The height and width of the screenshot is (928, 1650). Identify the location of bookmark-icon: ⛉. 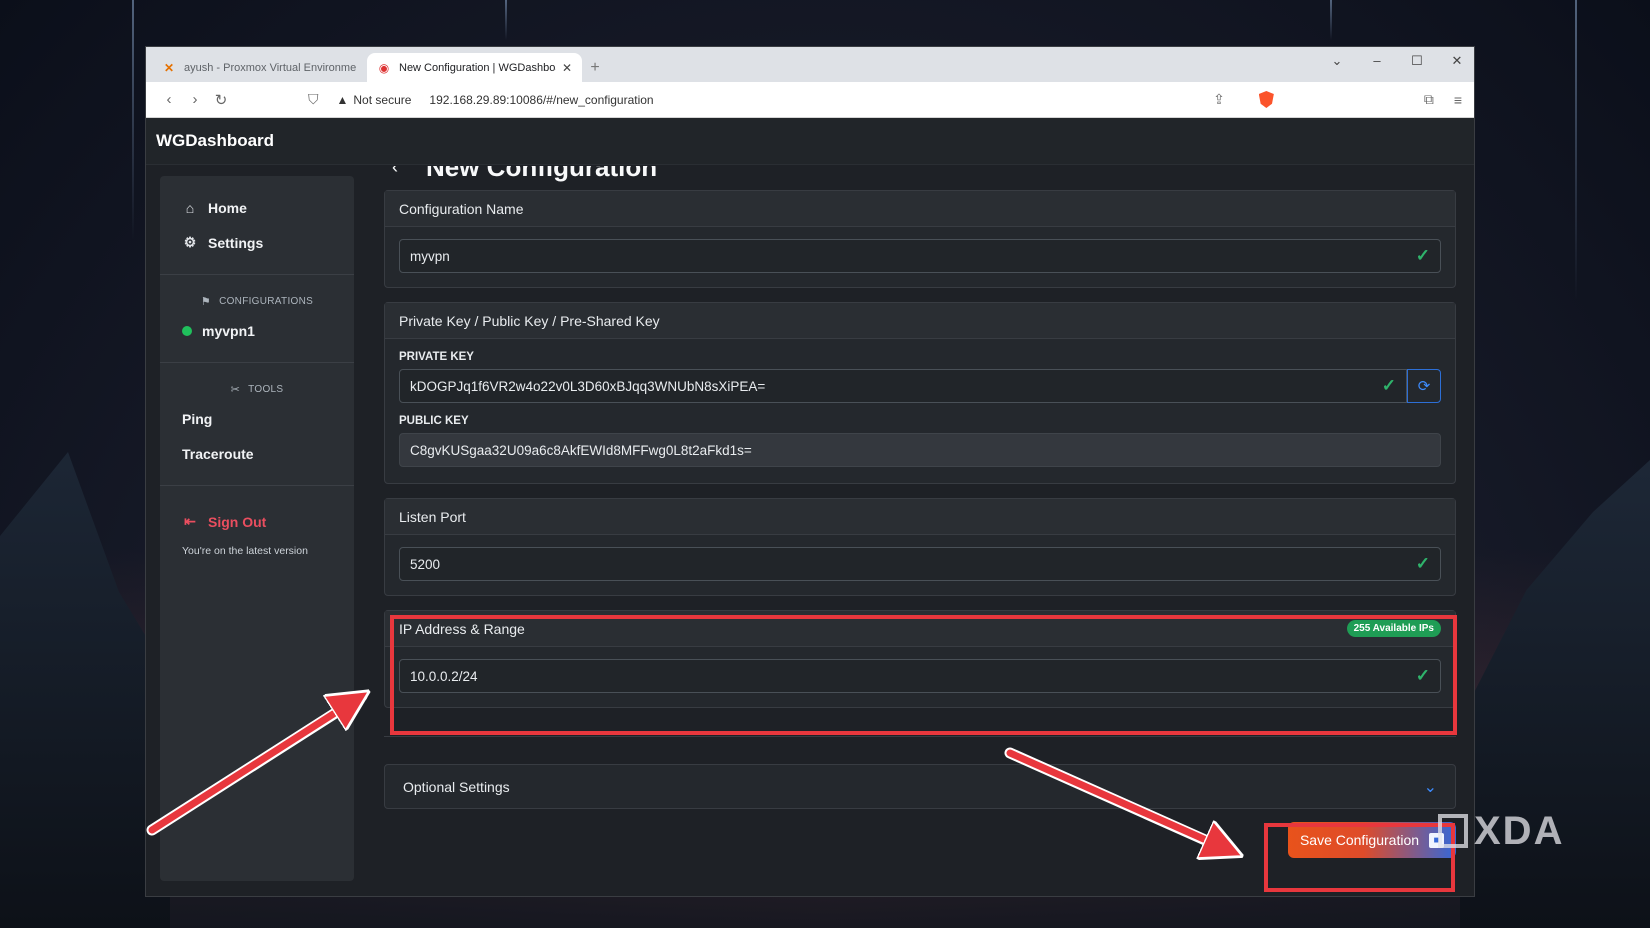
(313, 99).